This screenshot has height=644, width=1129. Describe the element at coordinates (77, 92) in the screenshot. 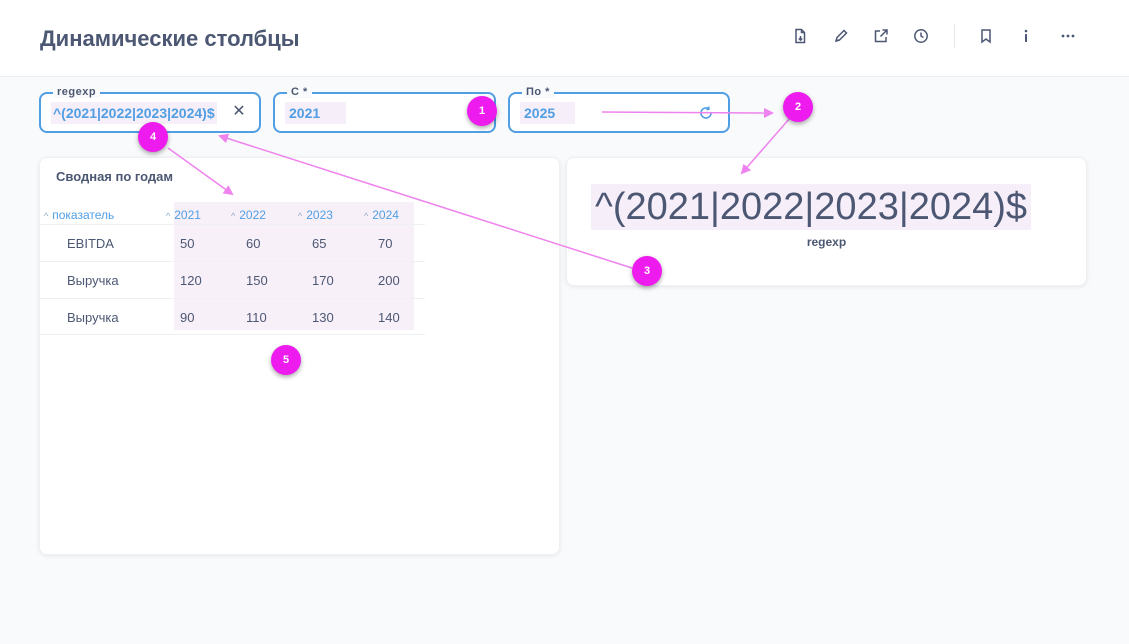

I see `regexp-filter-label: regexp` at that location.